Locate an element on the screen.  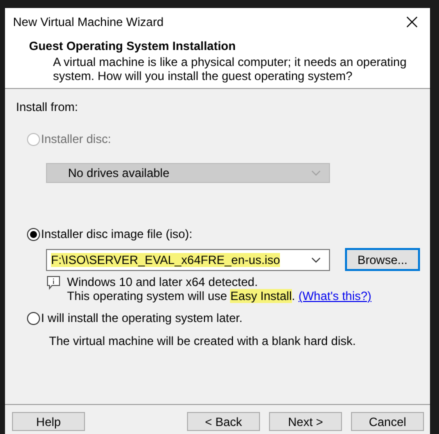
page-description: A virtual machine is like a physical computer; it needs an operating system. How will you install the guest operating system? is located at coordinates (230, 69).